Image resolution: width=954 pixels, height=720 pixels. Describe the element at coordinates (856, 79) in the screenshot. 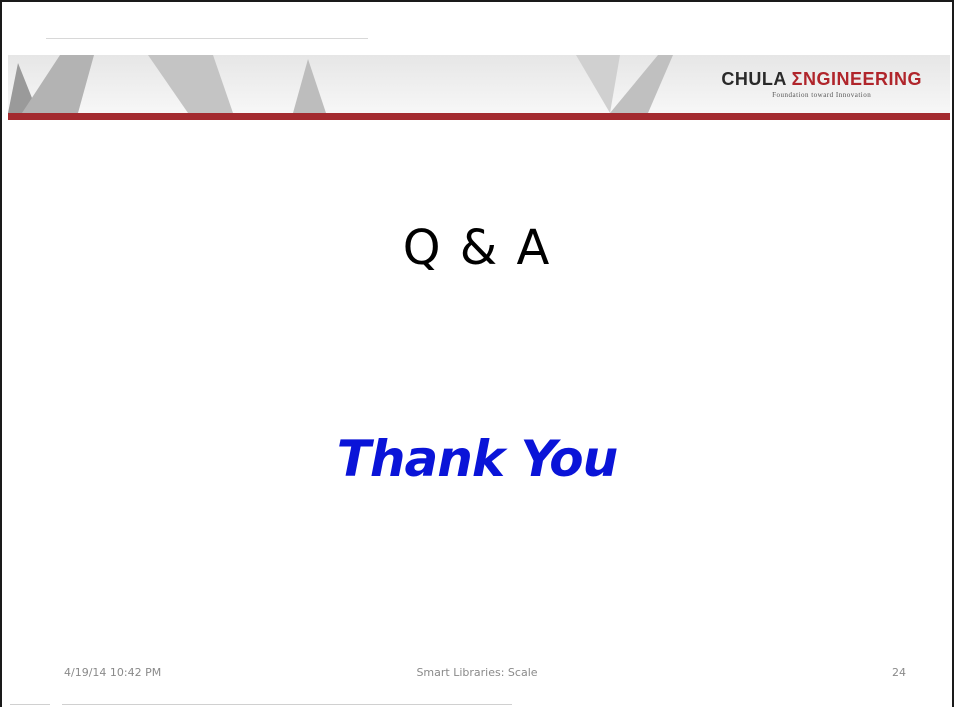

I see `brand-engineering: ΣNGINEERING` at that location.